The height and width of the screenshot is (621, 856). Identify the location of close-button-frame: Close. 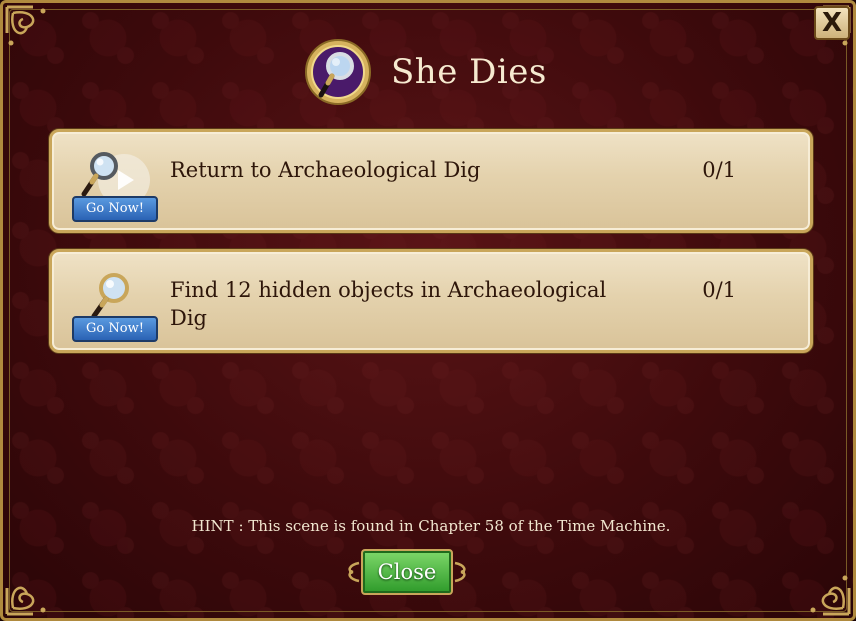
(407, 573).